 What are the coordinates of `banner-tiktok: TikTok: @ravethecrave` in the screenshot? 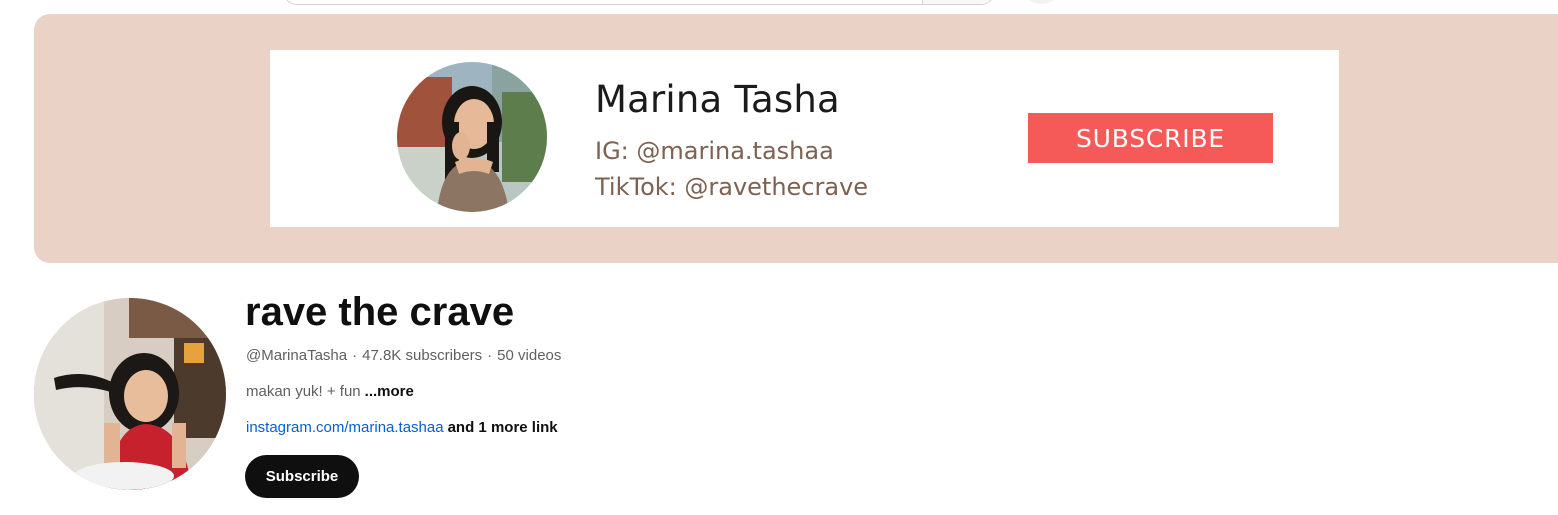 It's located at (732, 187).